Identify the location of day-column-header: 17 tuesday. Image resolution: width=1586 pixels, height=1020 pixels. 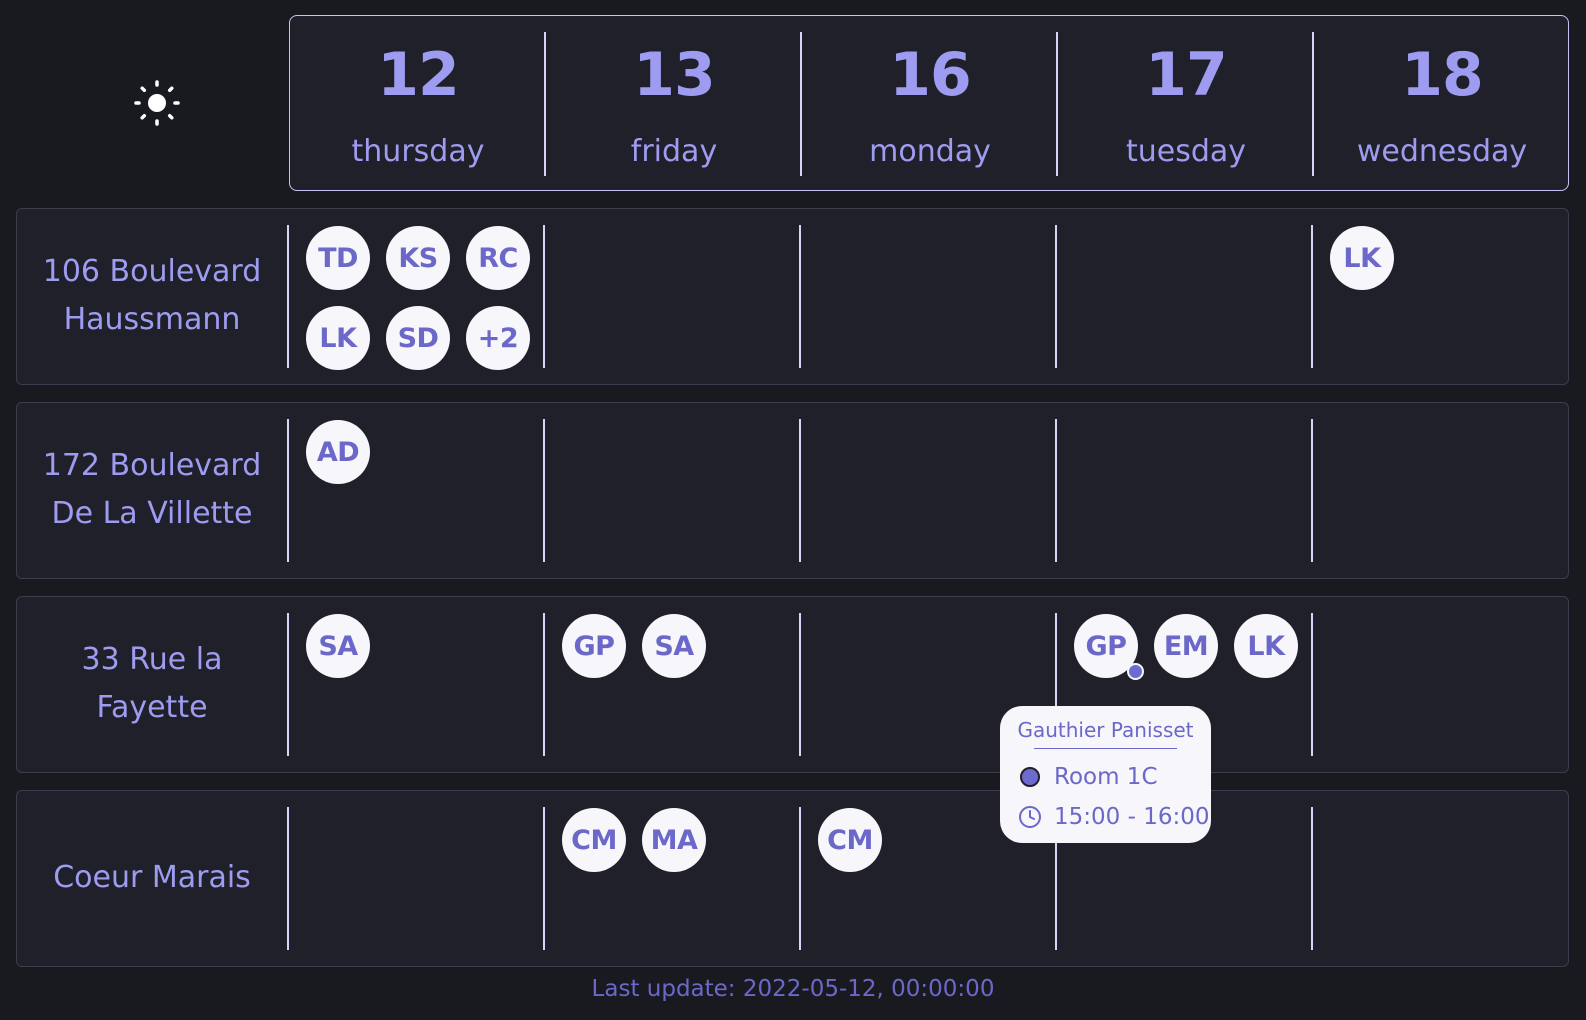
(1186, 104).